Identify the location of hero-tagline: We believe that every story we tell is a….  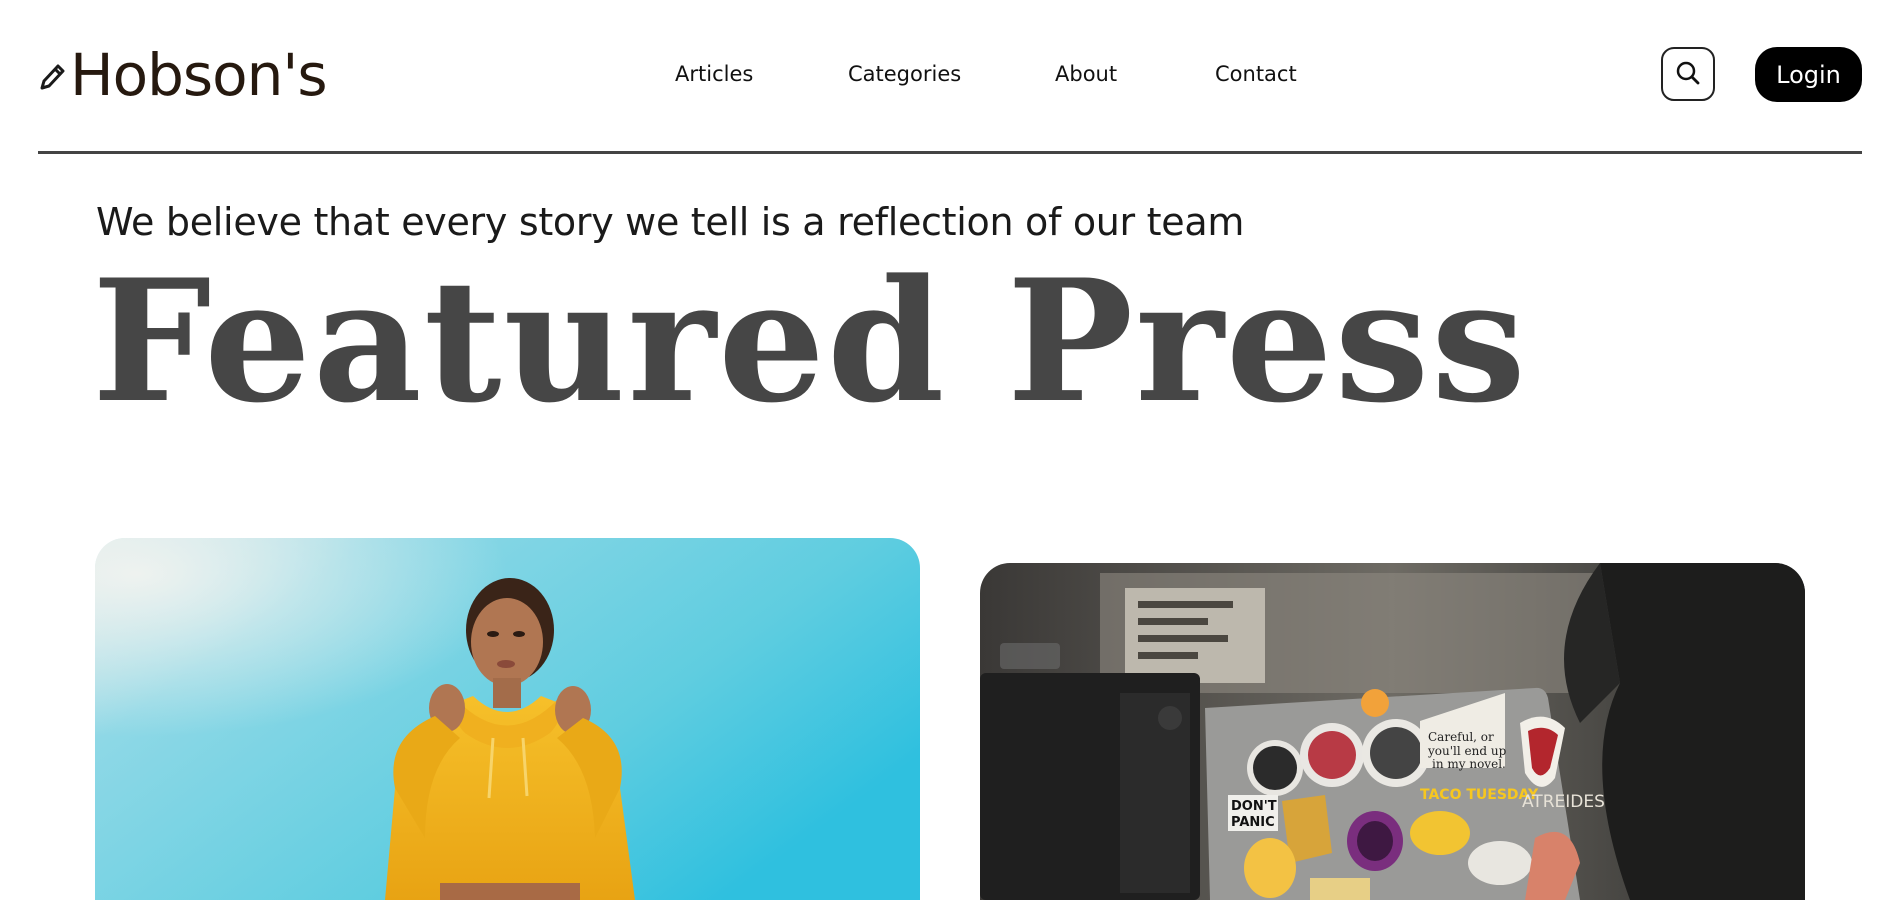
(670, 222).